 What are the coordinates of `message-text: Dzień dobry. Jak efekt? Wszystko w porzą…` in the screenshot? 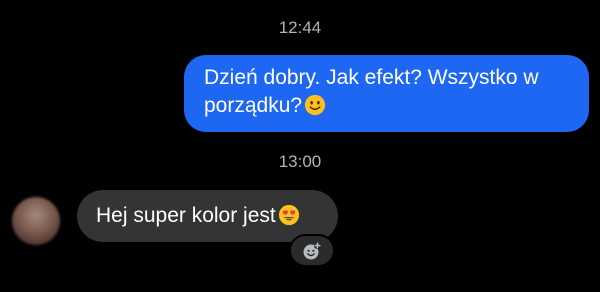 It's located at (371, 91).